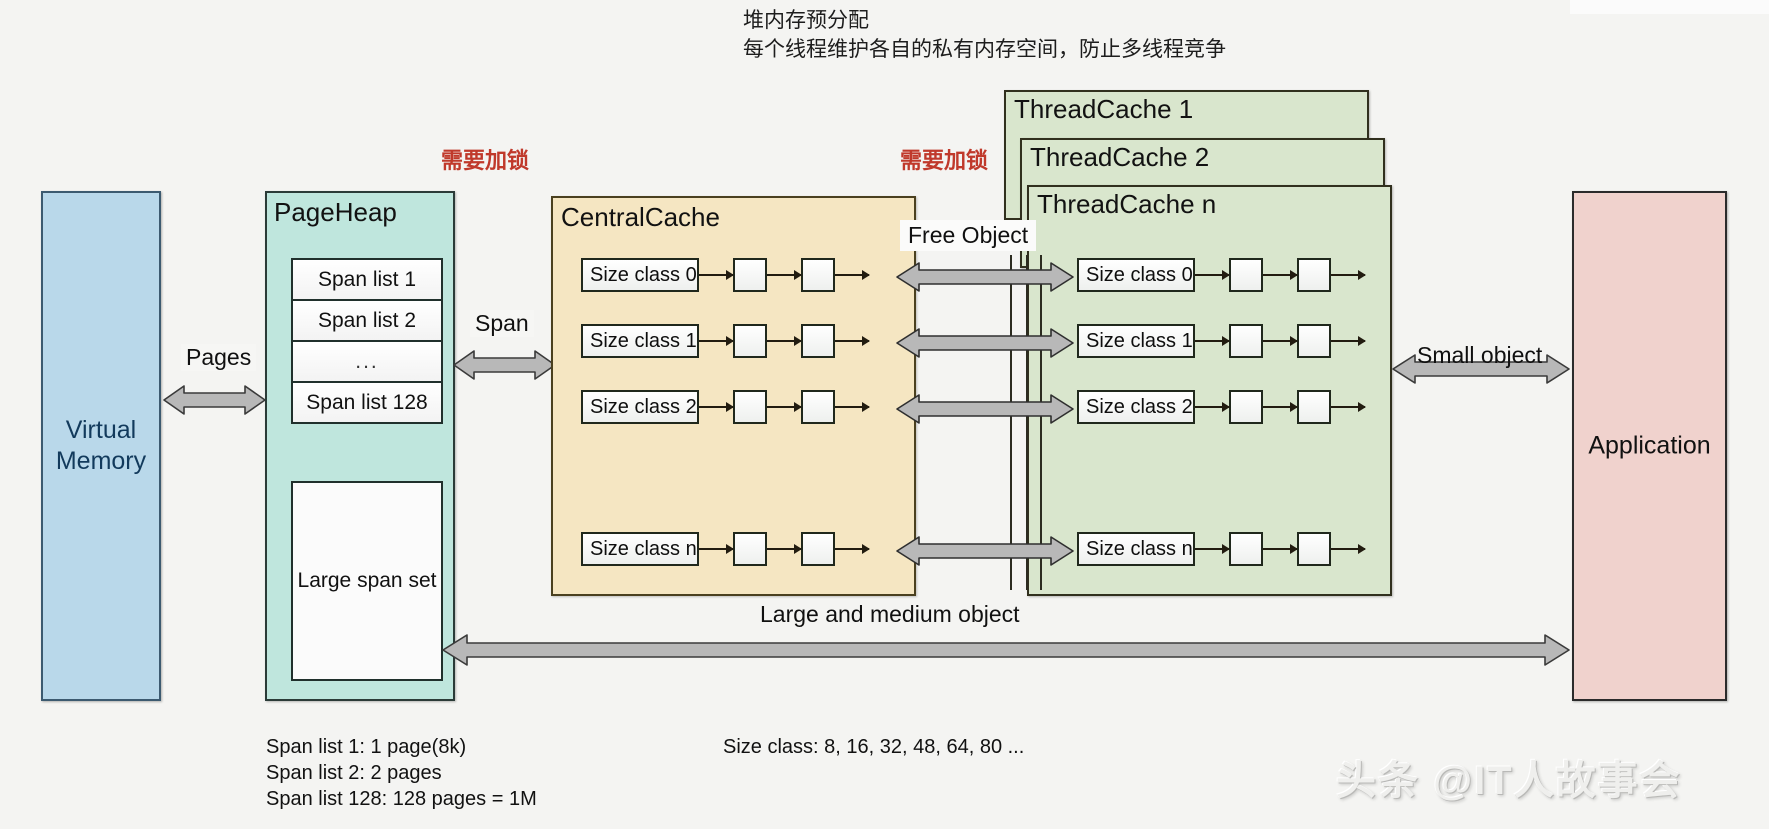 This screenshot has height=829, width=1769. What do you see at coordinates (1006, 650) in the screenshot?
I see `large-medium-object-arrow` at bounding box center [1006, 650].